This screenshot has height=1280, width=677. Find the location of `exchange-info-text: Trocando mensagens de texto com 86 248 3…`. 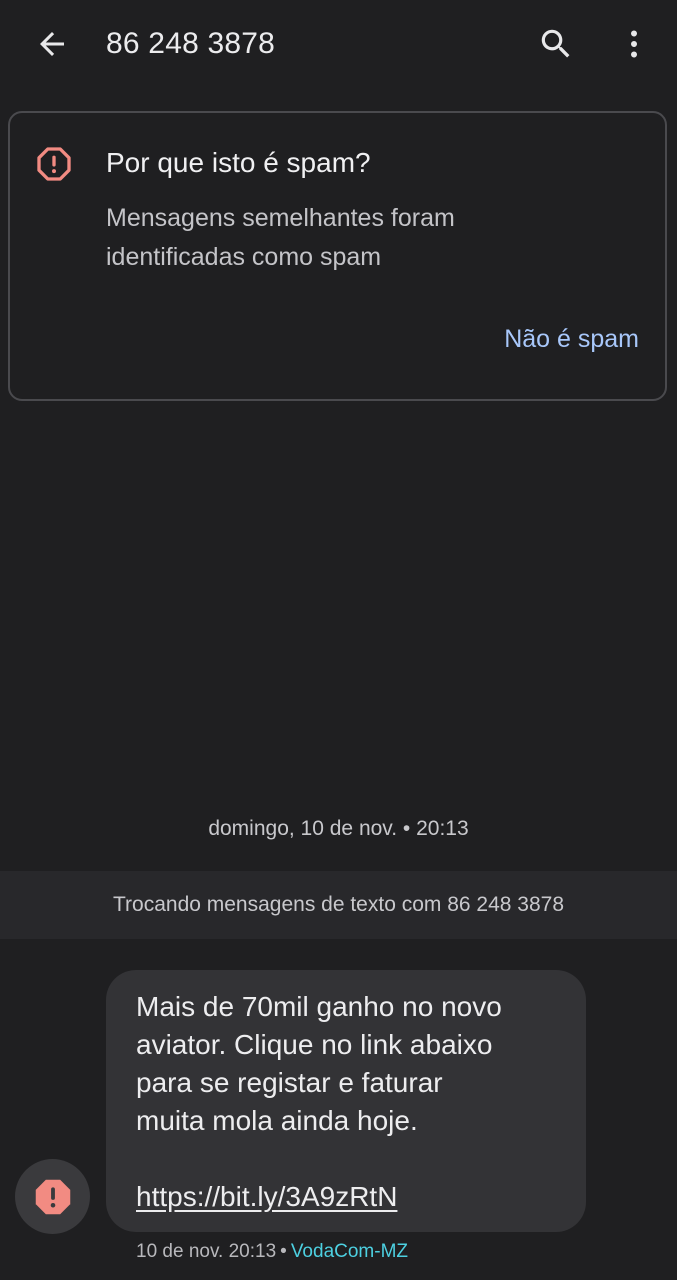

exchange-info-text: Trocando mensagens de texto com 86 248 3… is located at coordinates (338, 904).